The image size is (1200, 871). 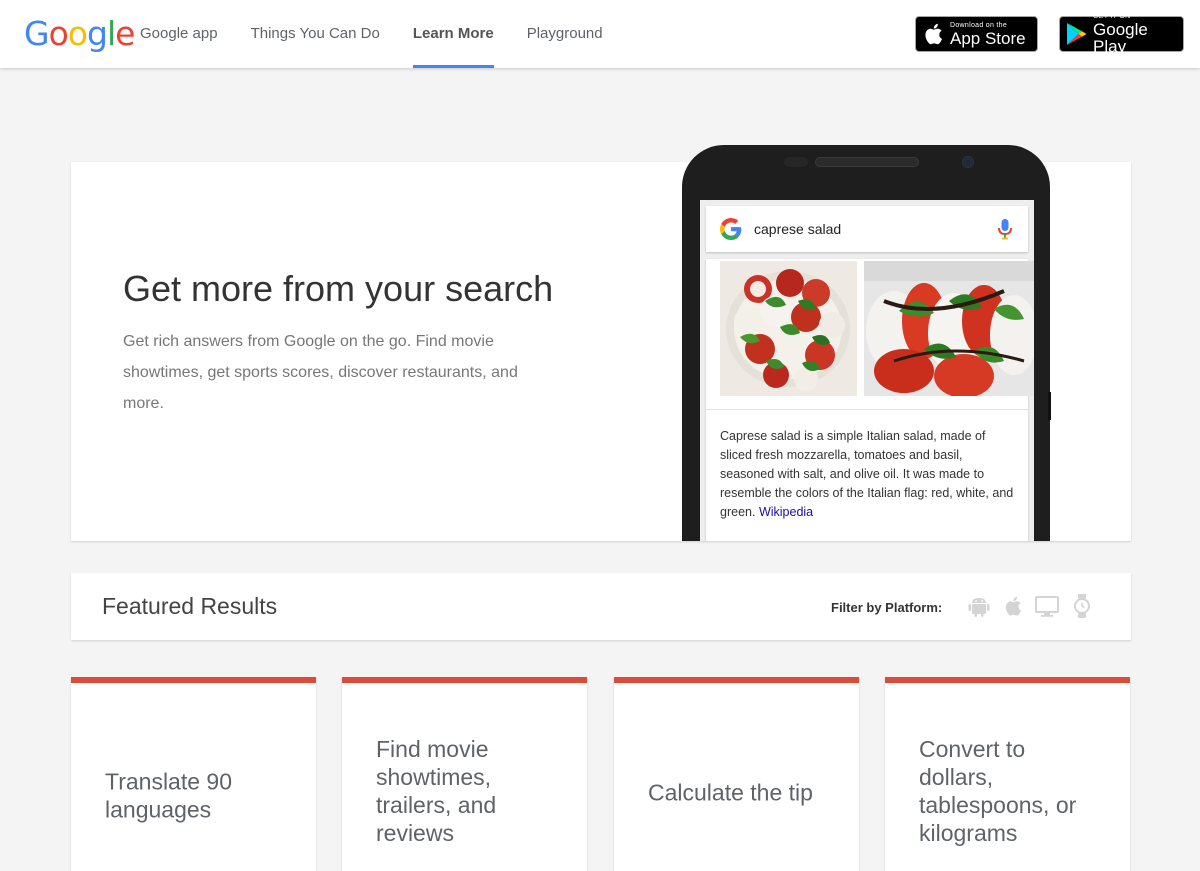 I want to click on feature-card-translate: Translate 90 languages, so click(x=193, y=774).